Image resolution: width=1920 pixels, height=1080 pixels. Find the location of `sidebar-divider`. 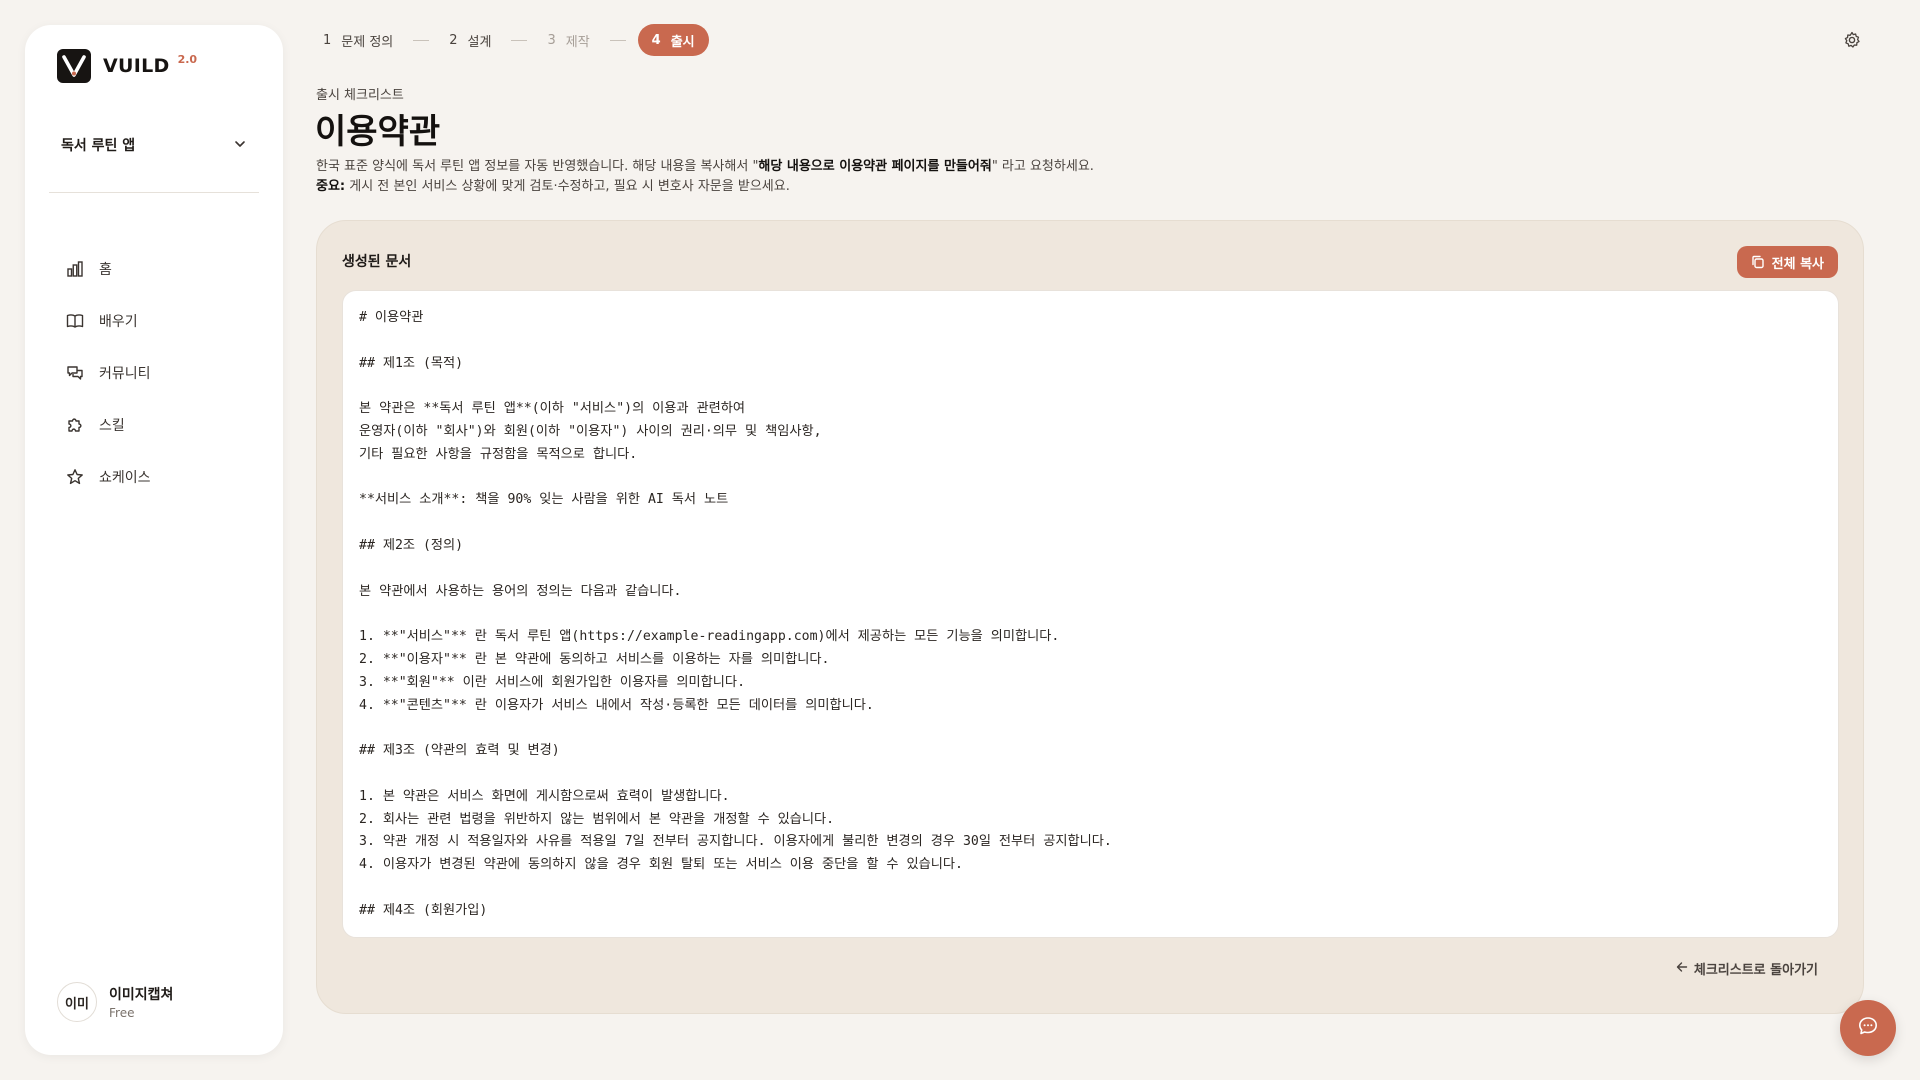

sidebar-divider is located at coordinates (154, 192).